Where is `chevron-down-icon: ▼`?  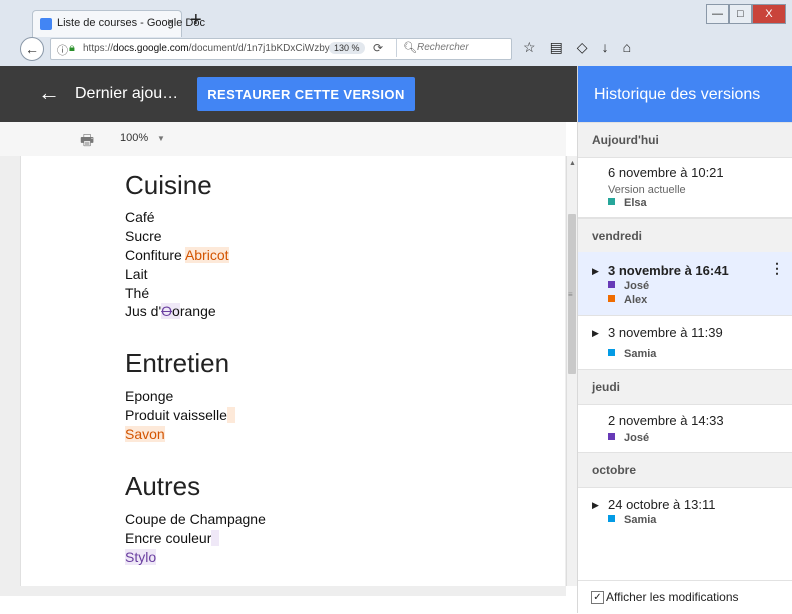 chevron-down-icon: ▼ is located at coordinates (161, 138).